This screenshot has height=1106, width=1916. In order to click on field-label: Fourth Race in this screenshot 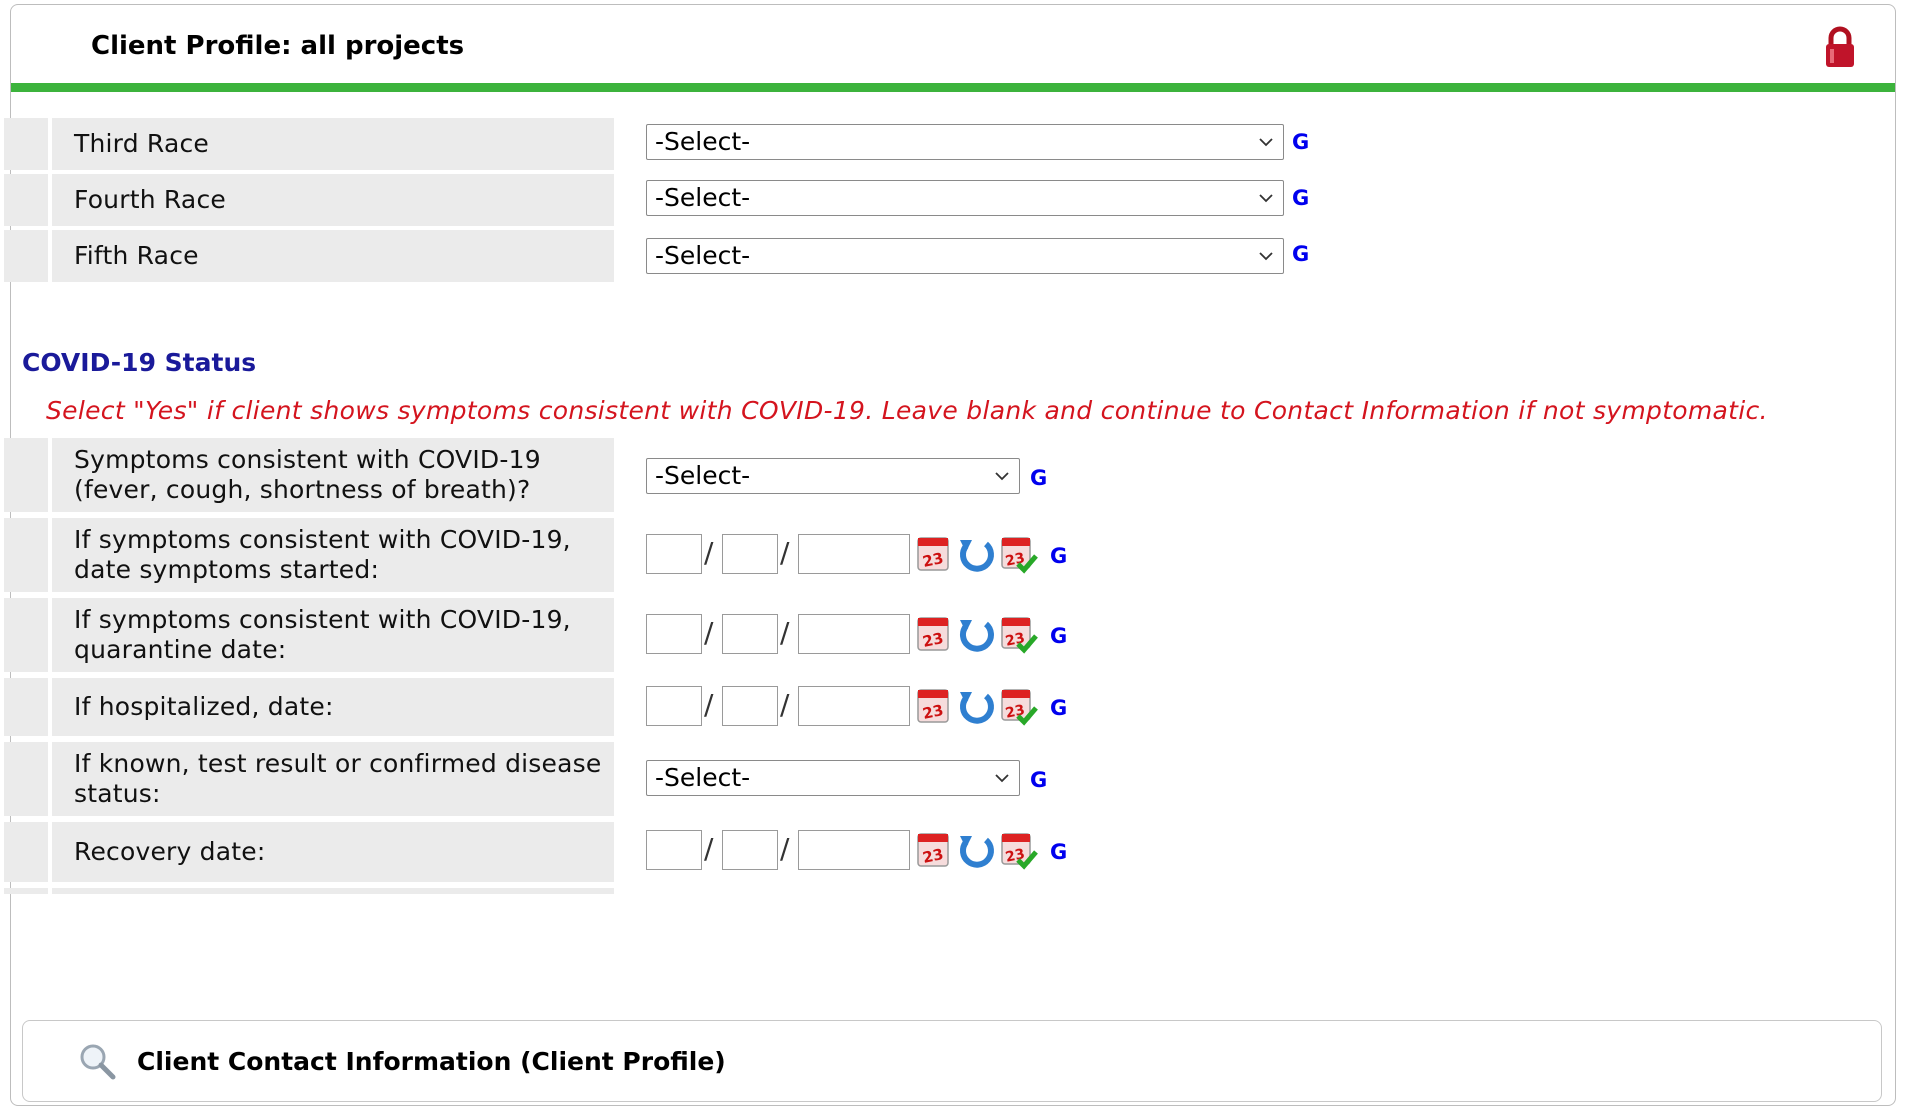, I will do `click(333, 200)`.